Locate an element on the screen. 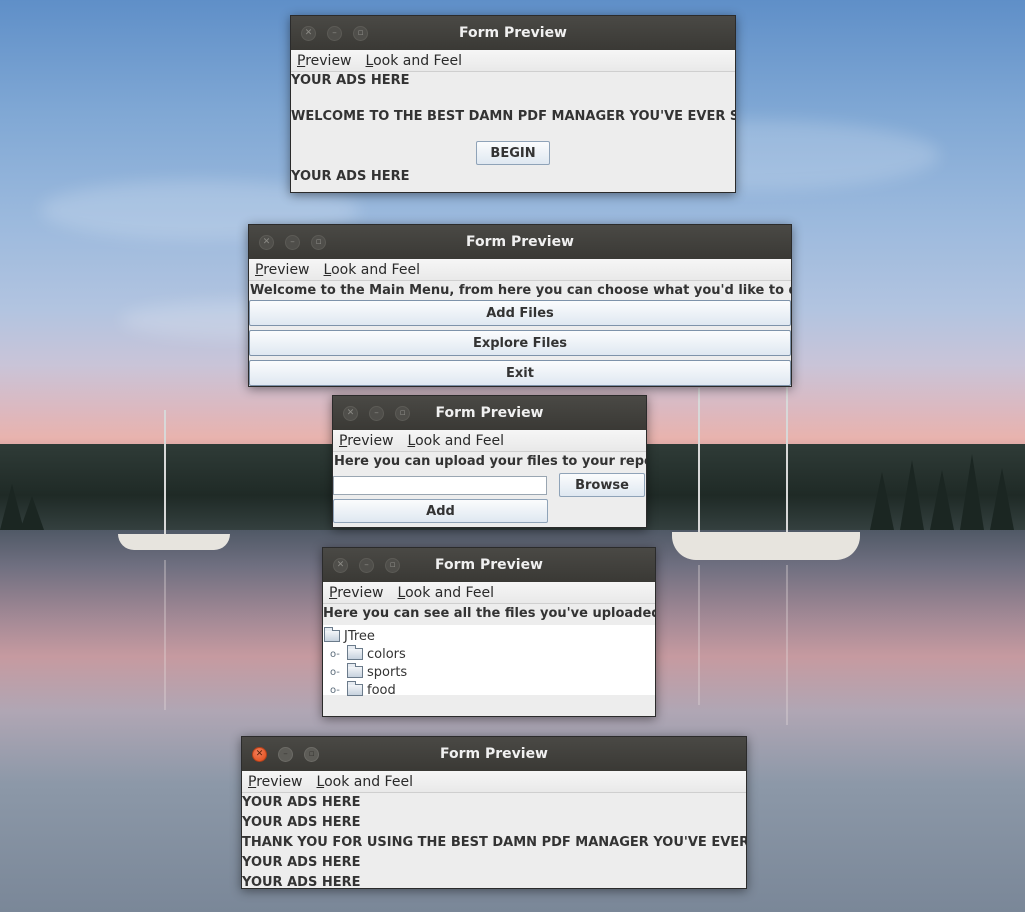 This screenshot has height=912, width=1025. tree-root: JTree is located at coordinates (489, 636).